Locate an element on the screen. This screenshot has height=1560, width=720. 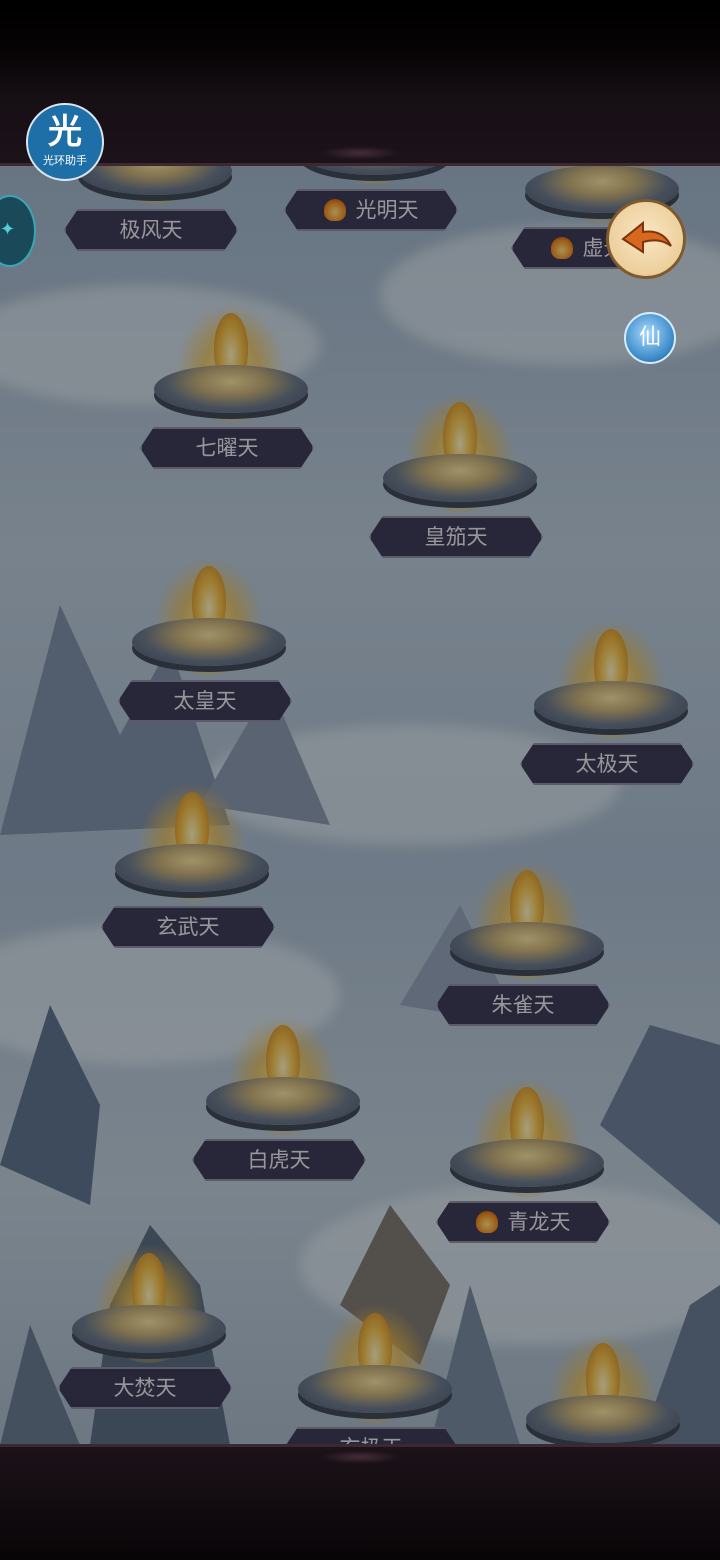
back-button is located at coordinates (646, 239).